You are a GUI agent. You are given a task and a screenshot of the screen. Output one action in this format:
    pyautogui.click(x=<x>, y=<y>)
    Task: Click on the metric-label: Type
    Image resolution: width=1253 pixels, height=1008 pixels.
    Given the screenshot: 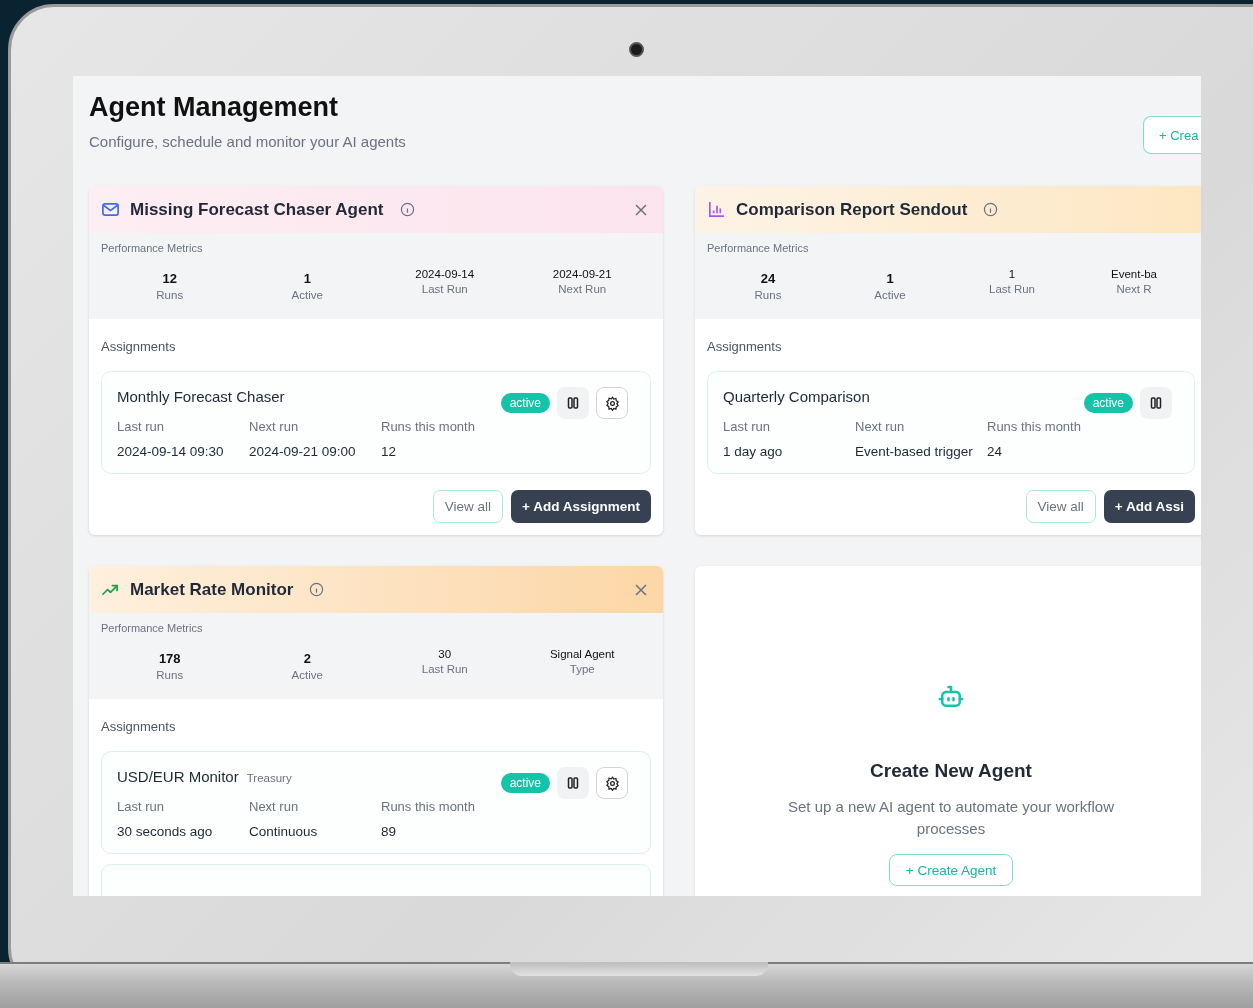 What is the action you would take?
    pyautogui.click(x=582, y=669)
    